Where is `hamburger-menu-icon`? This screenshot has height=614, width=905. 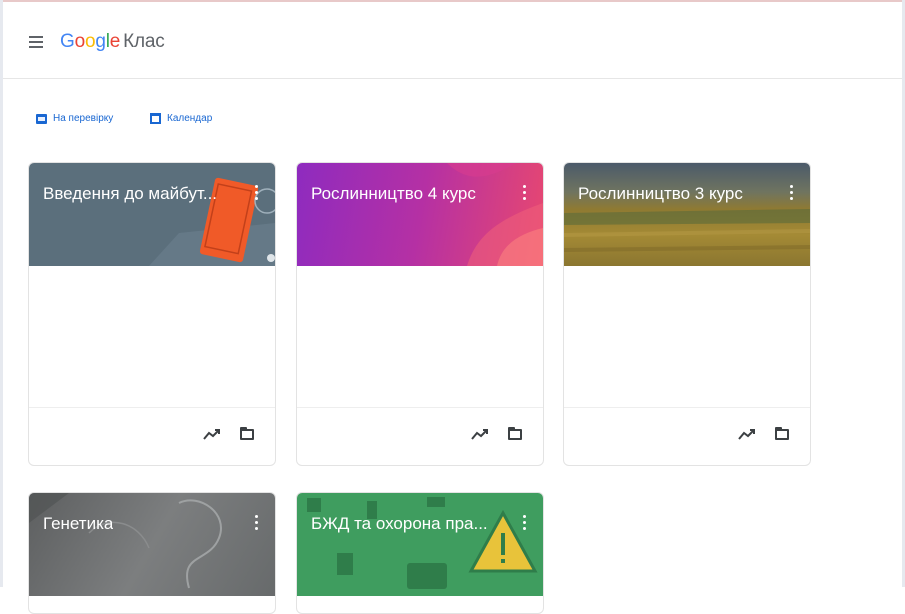 hamburger-menu-icon is located at coordinates (37, 42).